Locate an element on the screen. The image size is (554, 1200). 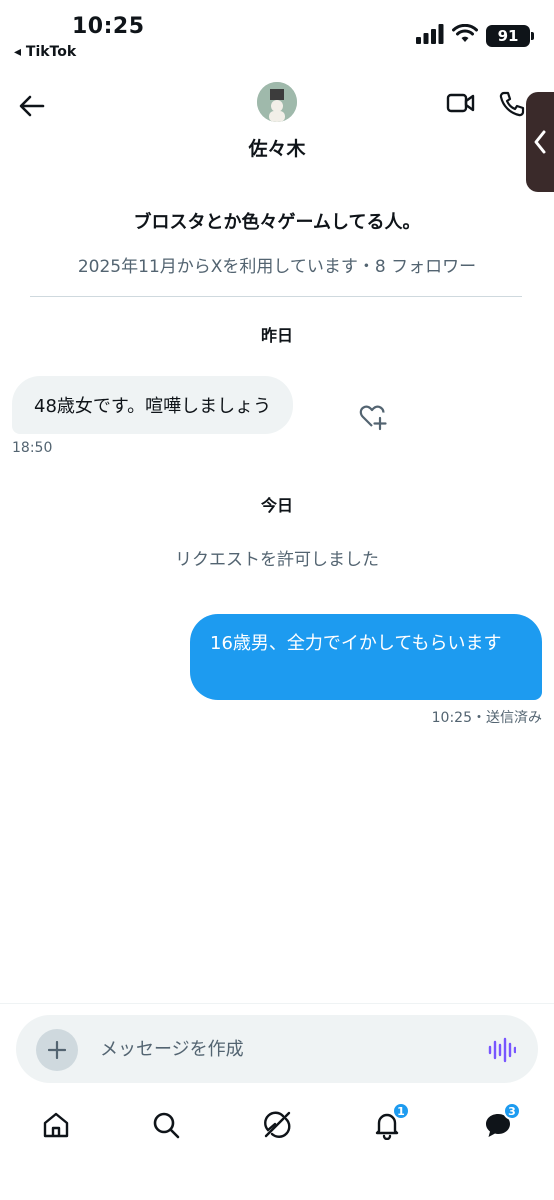
contact-name: 佐々木 is located at coordinates (277, 147).